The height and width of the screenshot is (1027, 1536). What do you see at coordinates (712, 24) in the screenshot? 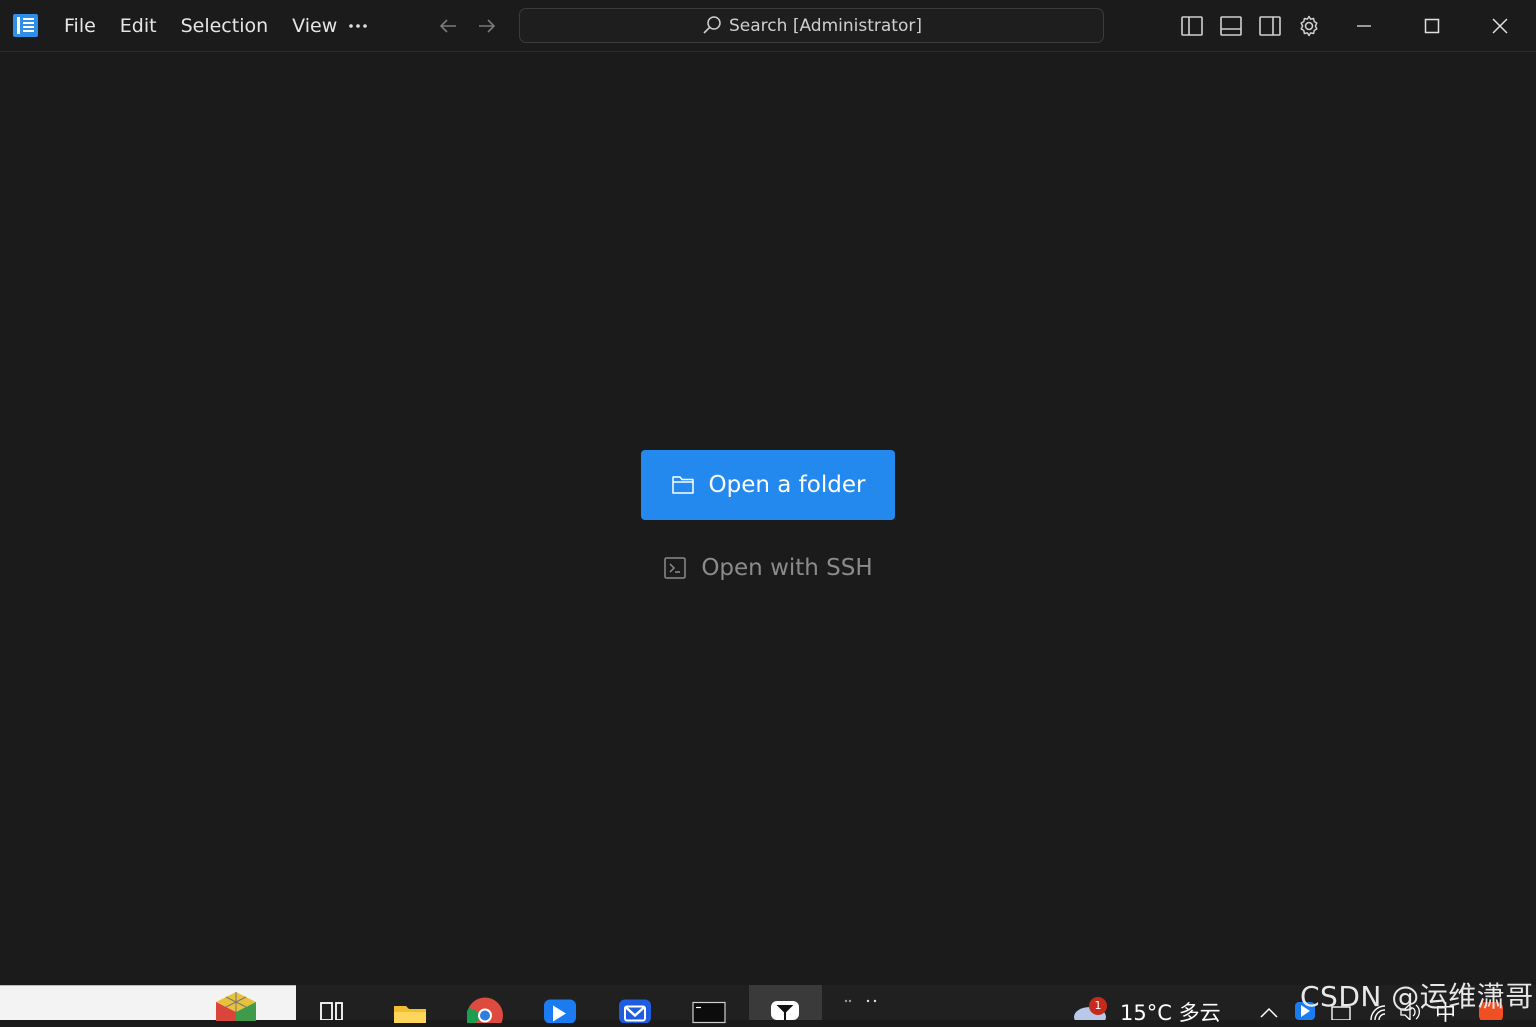
I see `search-icon` at bounding box center [712, 24].